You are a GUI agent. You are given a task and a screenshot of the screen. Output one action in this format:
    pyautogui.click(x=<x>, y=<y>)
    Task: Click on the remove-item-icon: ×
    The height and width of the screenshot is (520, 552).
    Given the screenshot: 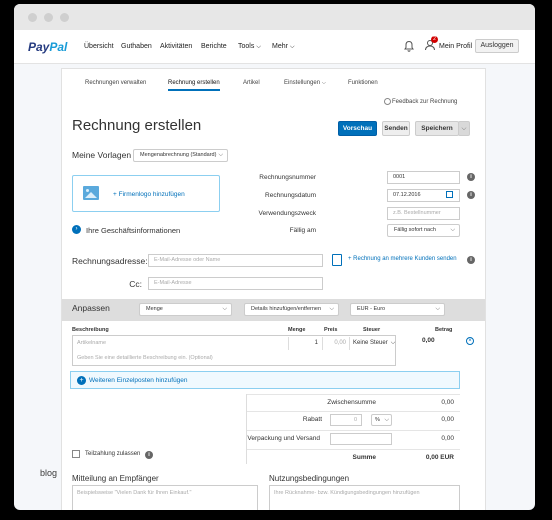 What is the action you would take?
    pyautogui.click(x=470, y=341)
    